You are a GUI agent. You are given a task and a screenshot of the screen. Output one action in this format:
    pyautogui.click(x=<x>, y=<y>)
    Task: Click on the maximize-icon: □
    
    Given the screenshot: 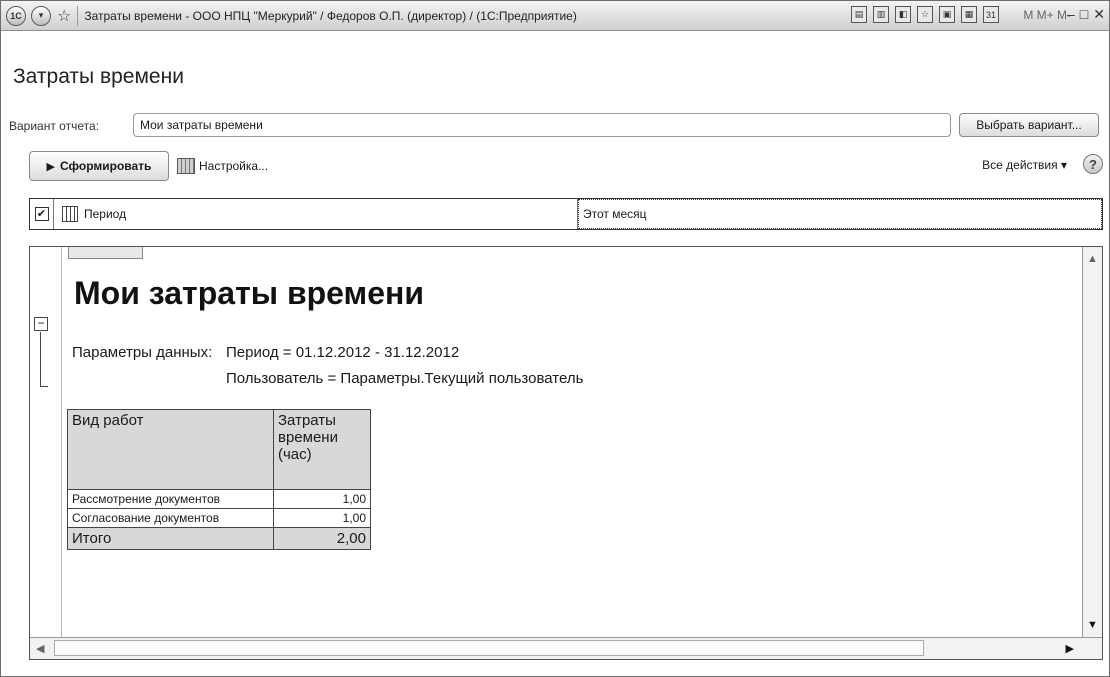 What is the action you would take?
    pyautogui.click(x=1084, y=14)
    